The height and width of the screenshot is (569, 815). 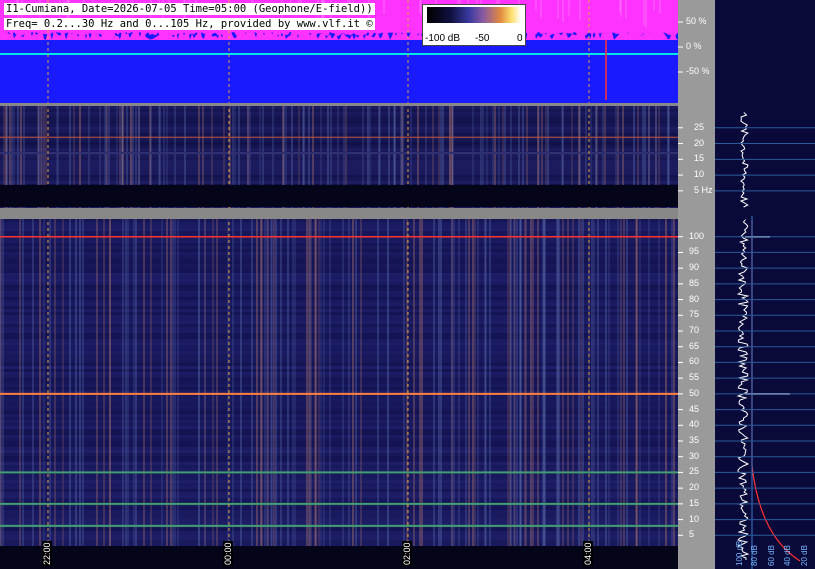 I want to click on color-scale-max: 0, so click(x=520, y=38).